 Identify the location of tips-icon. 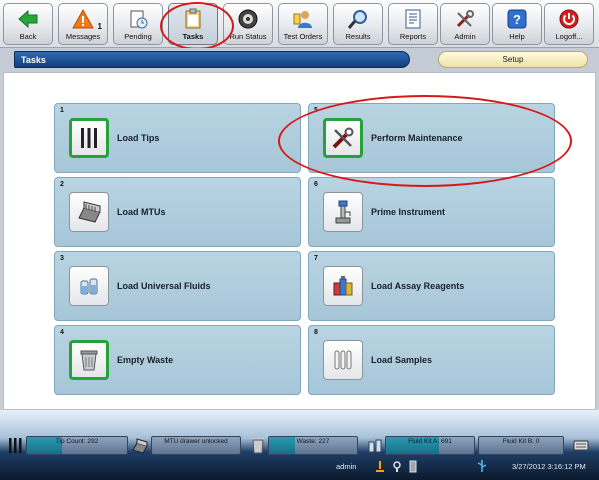
(89, 138).